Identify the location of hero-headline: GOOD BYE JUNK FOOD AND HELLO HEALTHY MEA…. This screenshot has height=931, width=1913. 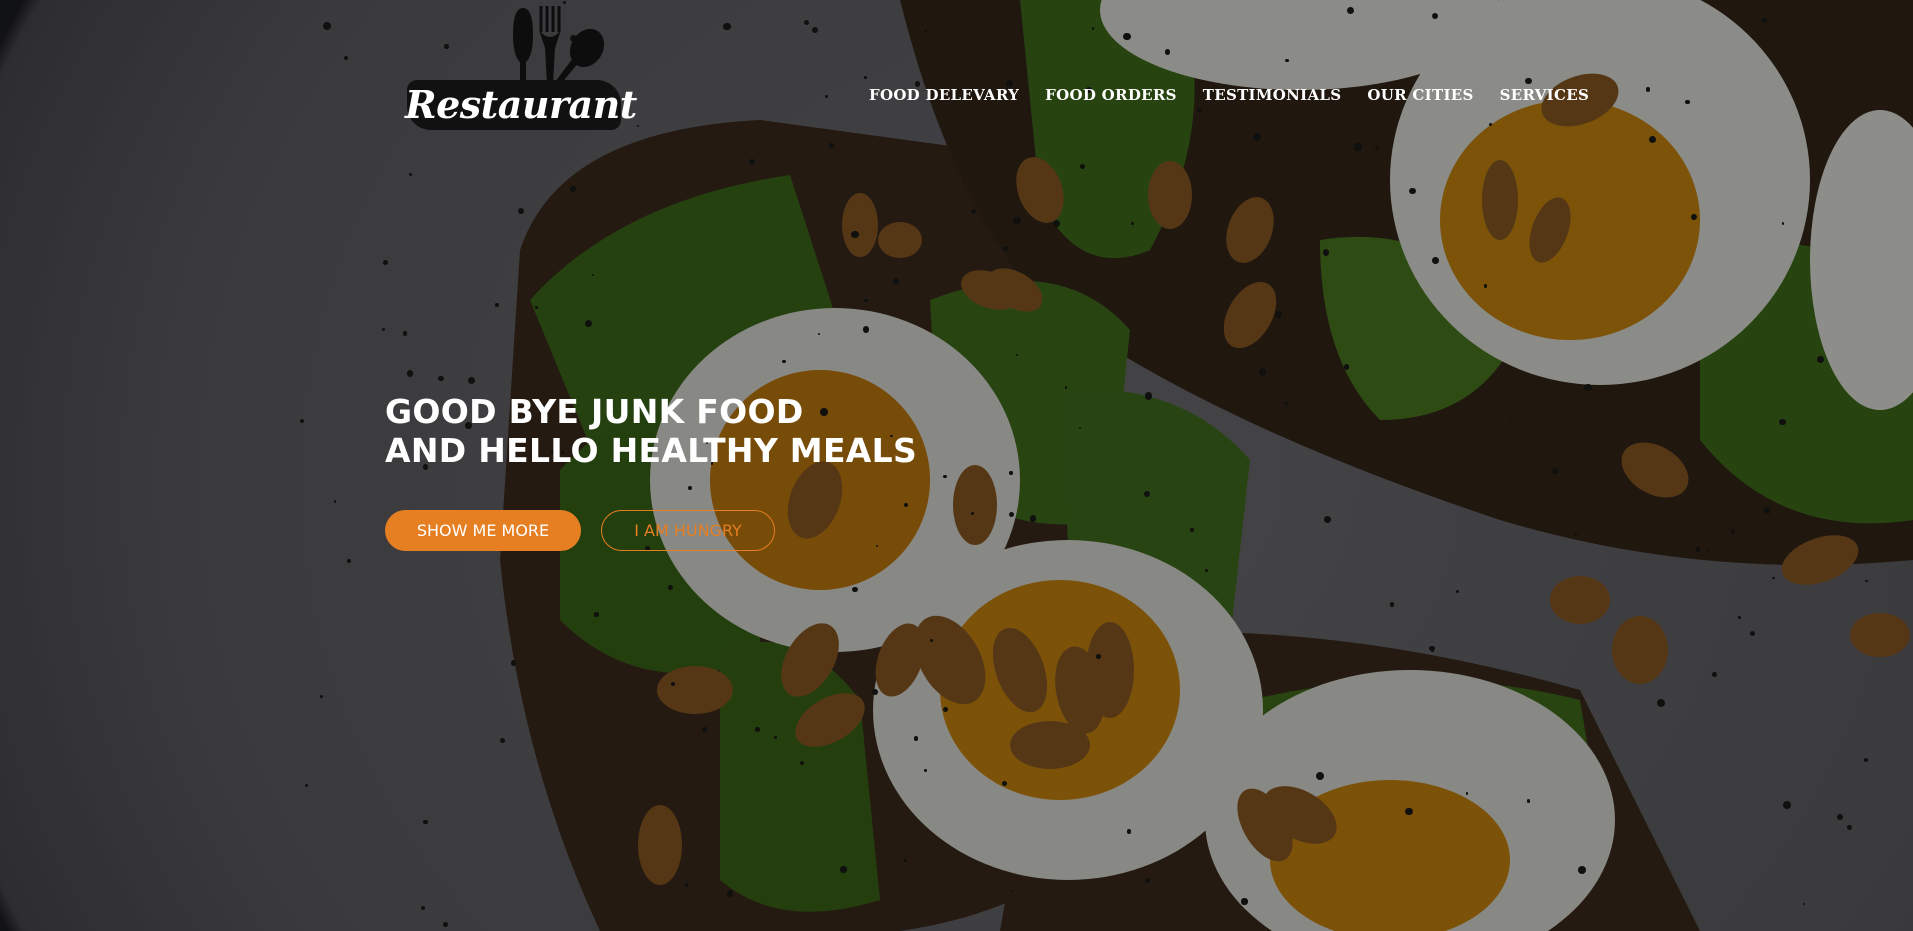
(651, 431).